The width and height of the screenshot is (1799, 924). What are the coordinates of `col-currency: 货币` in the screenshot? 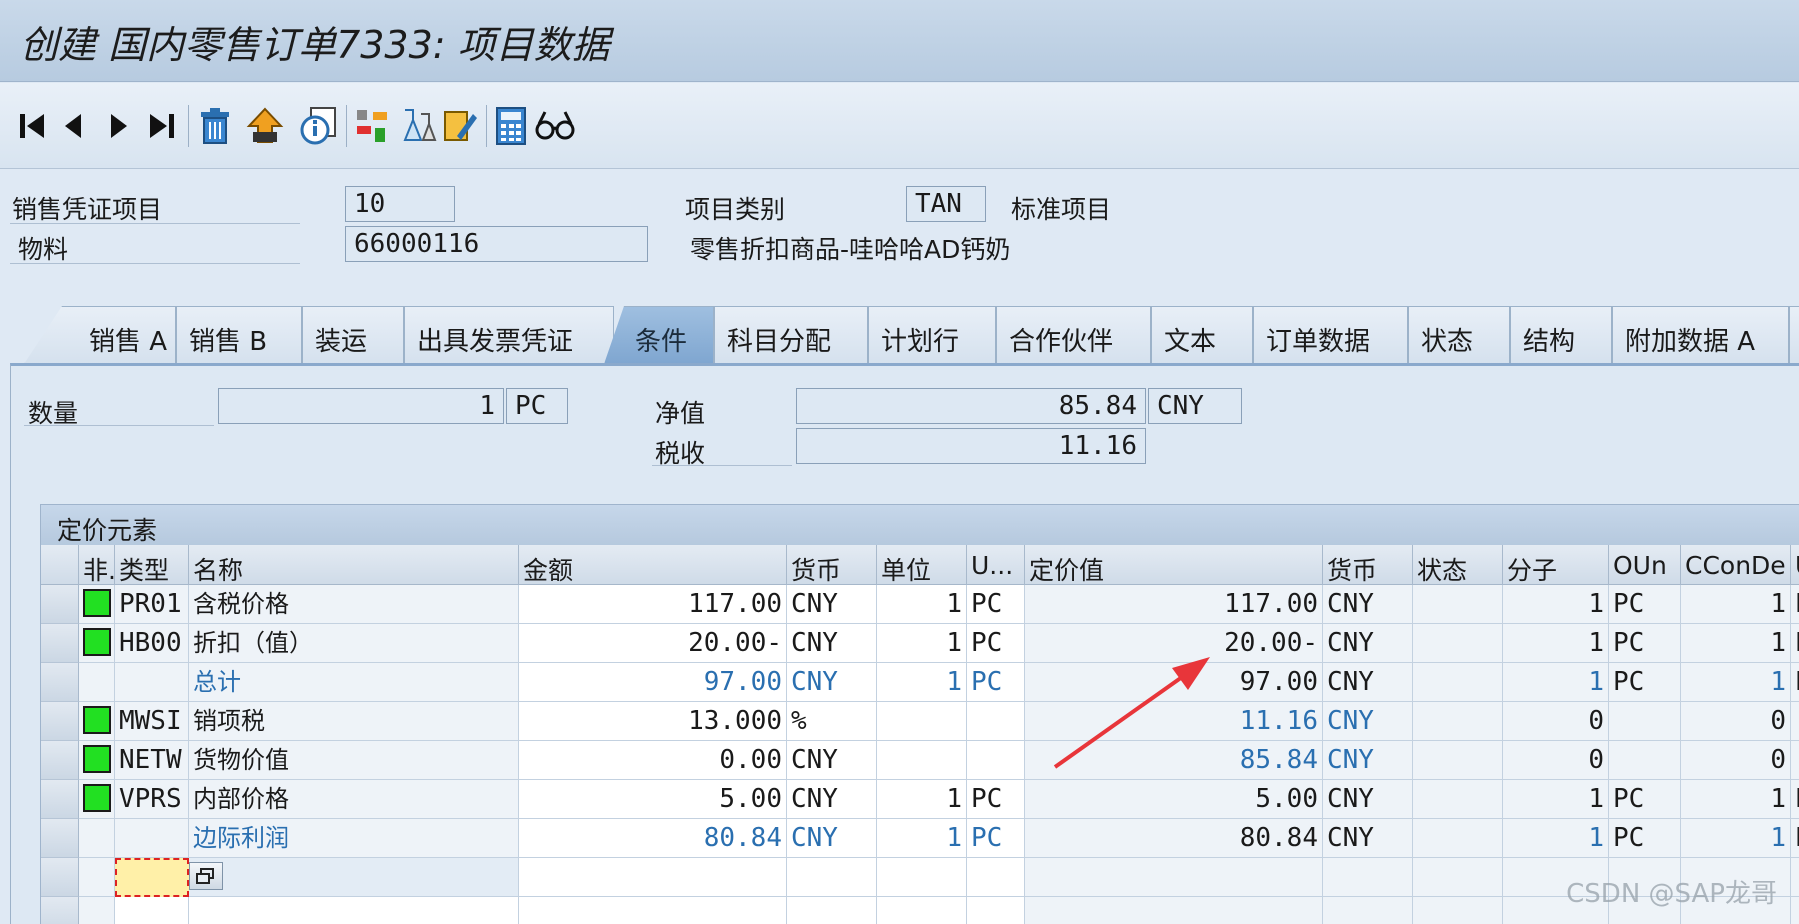 It's located at (832, 565).